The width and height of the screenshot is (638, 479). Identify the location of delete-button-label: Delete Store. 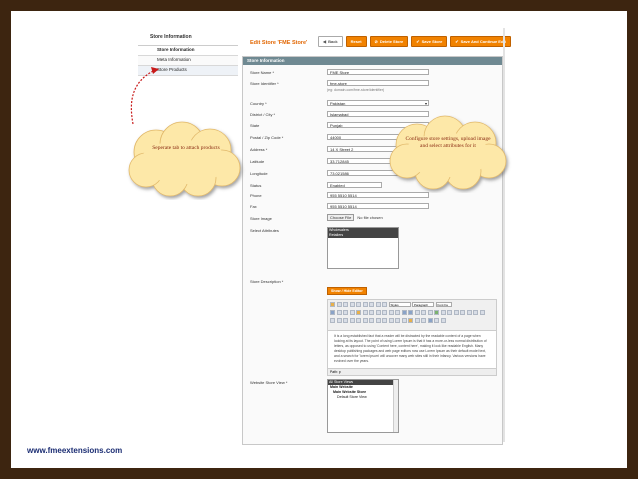
(391, 41).